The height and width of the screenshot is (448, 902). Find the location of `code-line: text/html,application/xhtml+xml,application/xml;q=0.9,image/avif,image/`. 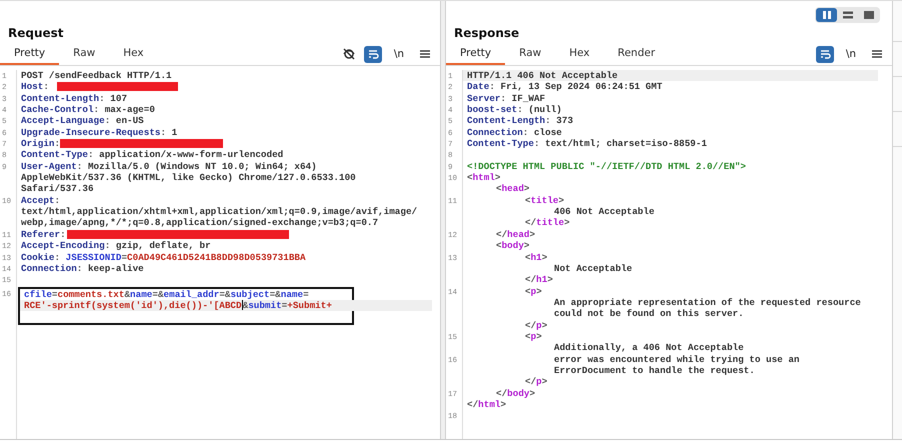

code-line: text/html,application/xhtml+xml,application/xml;q=0.9,image/avif,image/ is located at coordinates (219, 212).